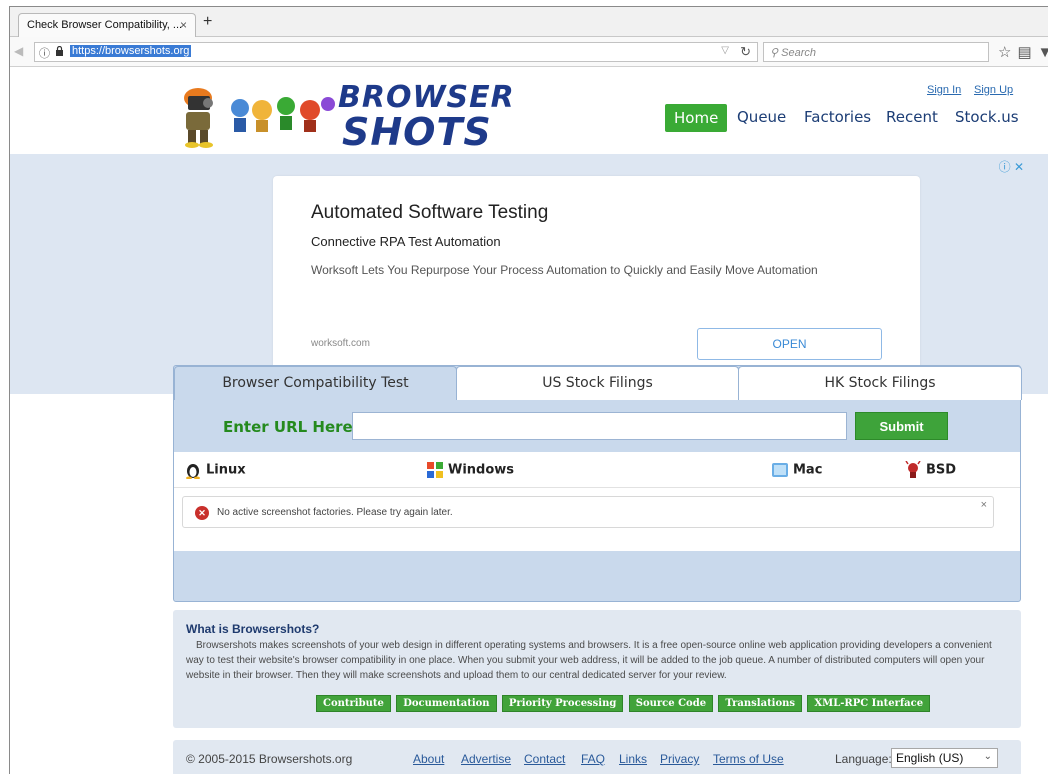 The width and height of the screenshot is (1048, 774). What do you see at coordinates (207, 22) in the screenshot?
I see `new-tab-button: +` at bounding box center [207, 22].